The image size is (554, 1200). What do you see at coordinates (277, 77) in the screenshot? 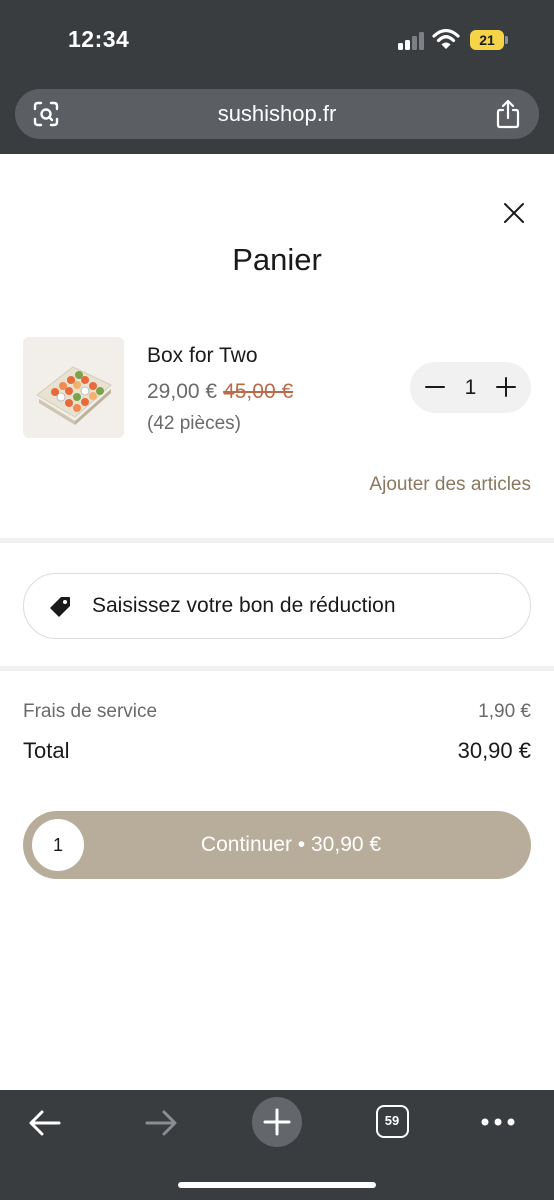
I see `browser-top-chrome: 12:34 21 sushishop.fr` at bounding box center [277, 77].